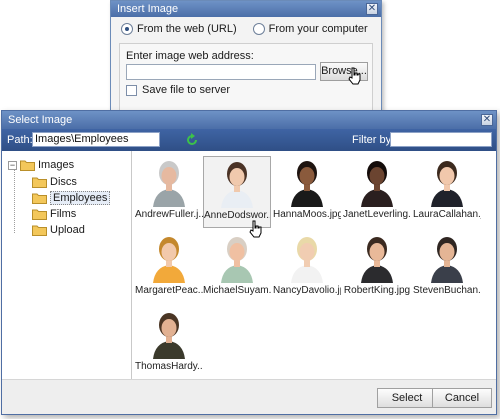 The height and width of the screenshot is (419, 500). I want to click on tree-item-upload: Upload, so click(58, 230).